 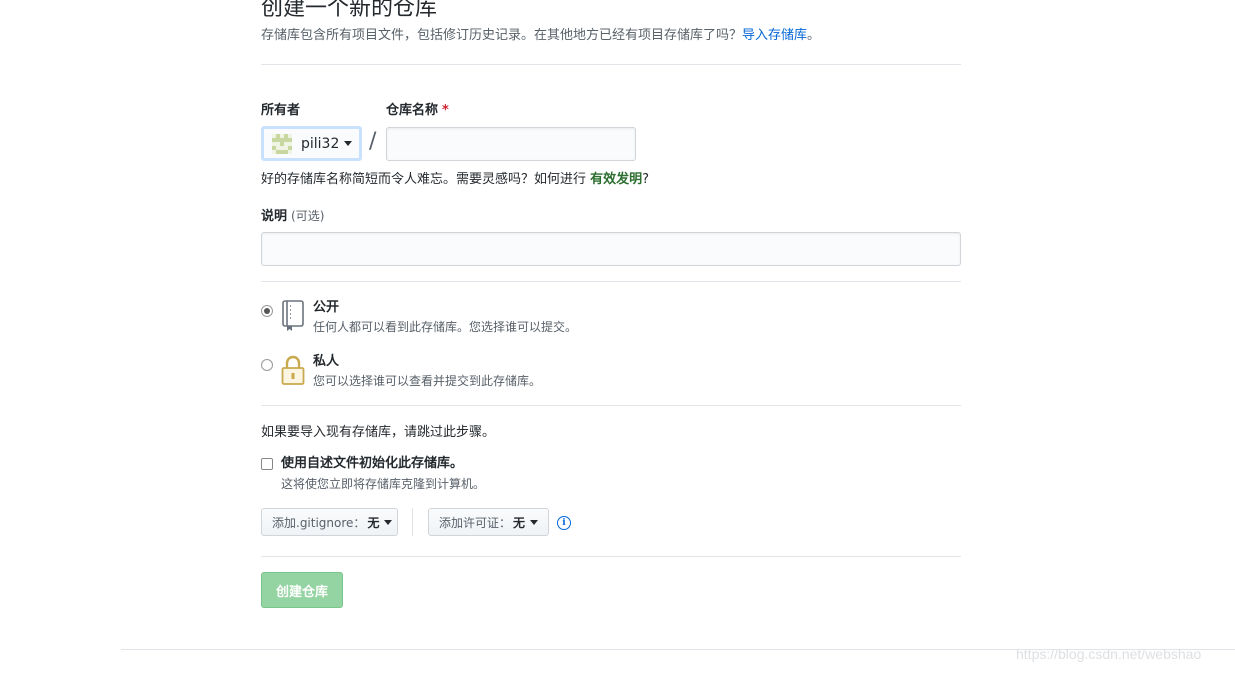 What do you see at coordinates (646, 179) in the screenshot?
I see `name-hint-suffix: ?` at bounding box center [646, 179].